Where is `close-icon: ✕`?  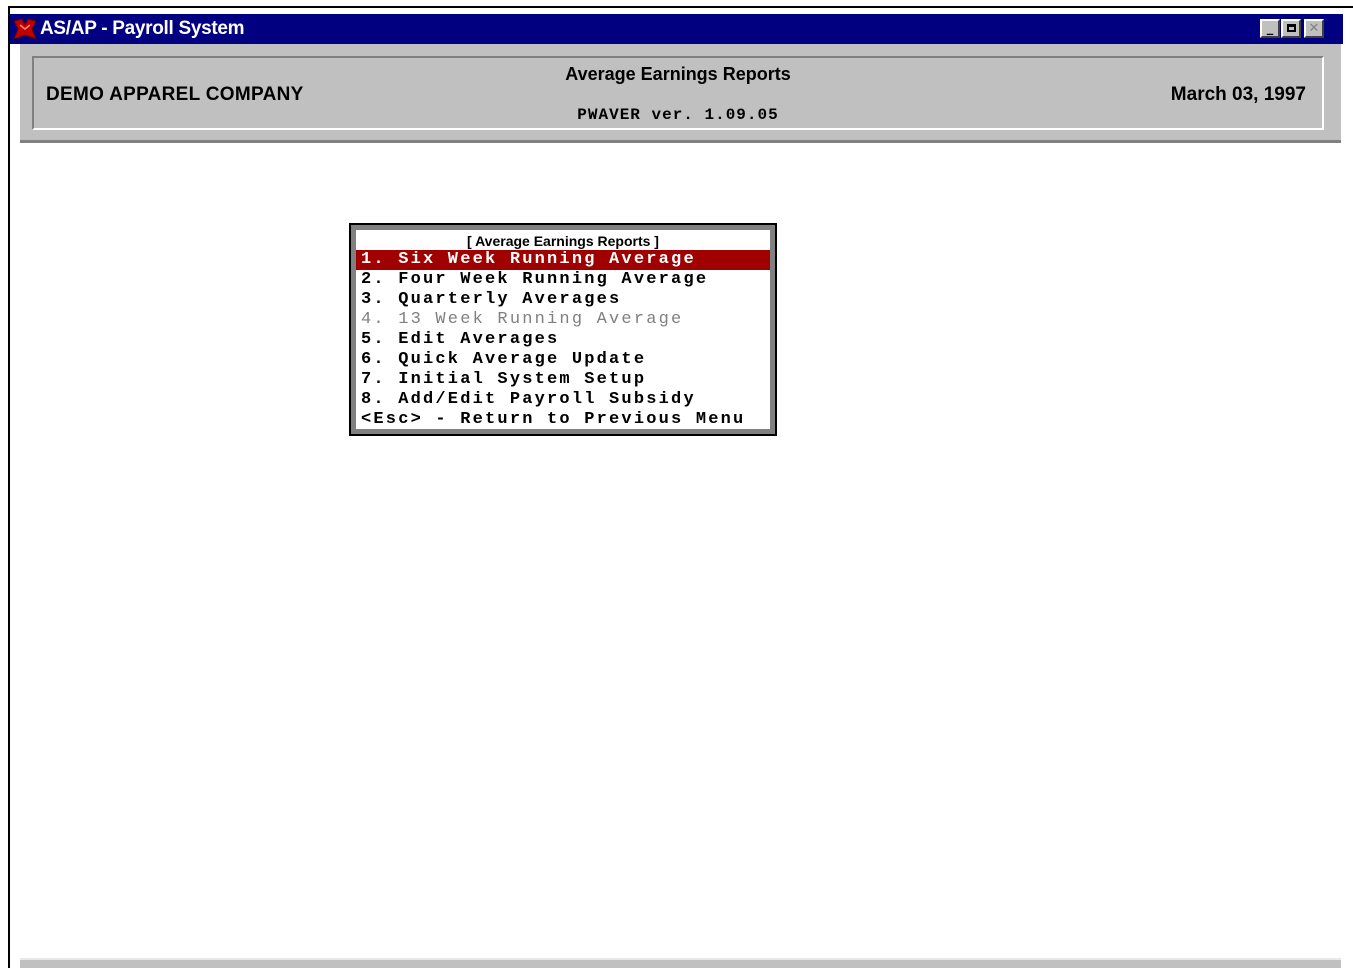
close-icon: ✕ is located at coordinates (1314, 28).